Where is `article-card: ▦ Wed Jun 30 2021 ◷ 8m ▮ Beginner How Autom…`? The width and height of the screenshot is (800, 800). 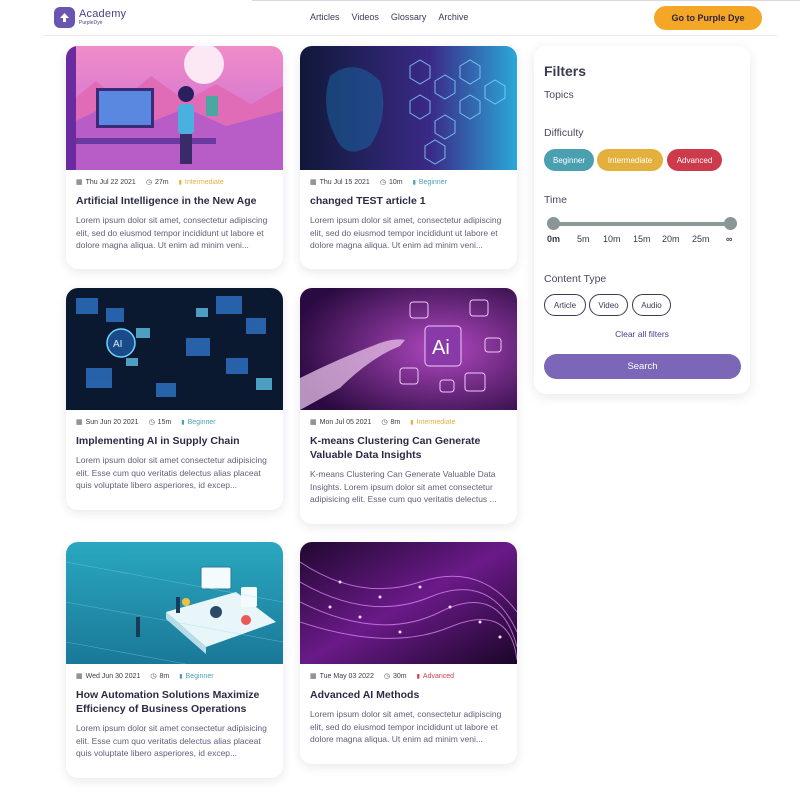 article-card: ▦ Wed Jun 30 2021 ◷ 8m ▮ Beginner How Autom… is located at coordinates (174, 660).